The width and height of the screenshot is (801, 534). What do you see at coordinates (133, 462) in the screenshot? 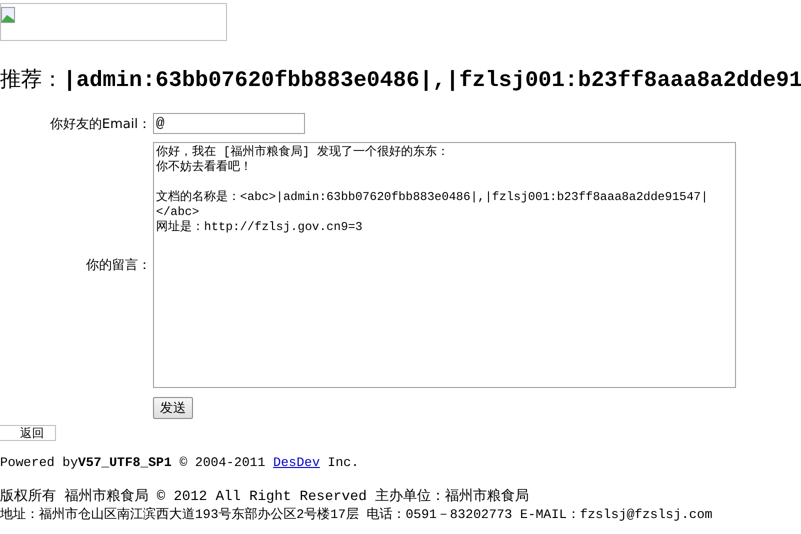
I see `powered-by-text: Powered byV57_UTF8_SP1 © 2004-2011` at bounding box center [133, 462].